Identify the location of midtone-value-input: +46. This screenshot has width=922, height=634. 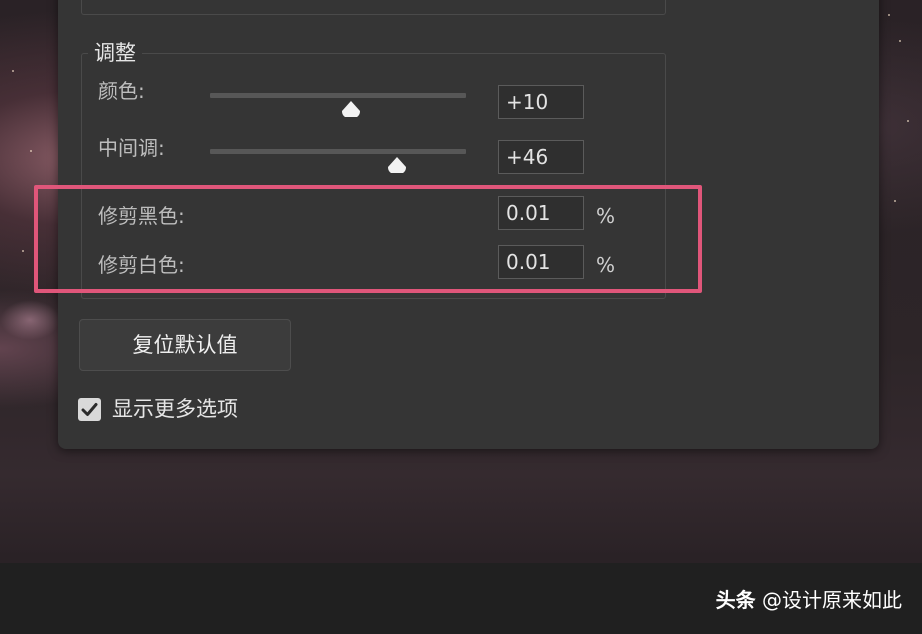
(541, 157).